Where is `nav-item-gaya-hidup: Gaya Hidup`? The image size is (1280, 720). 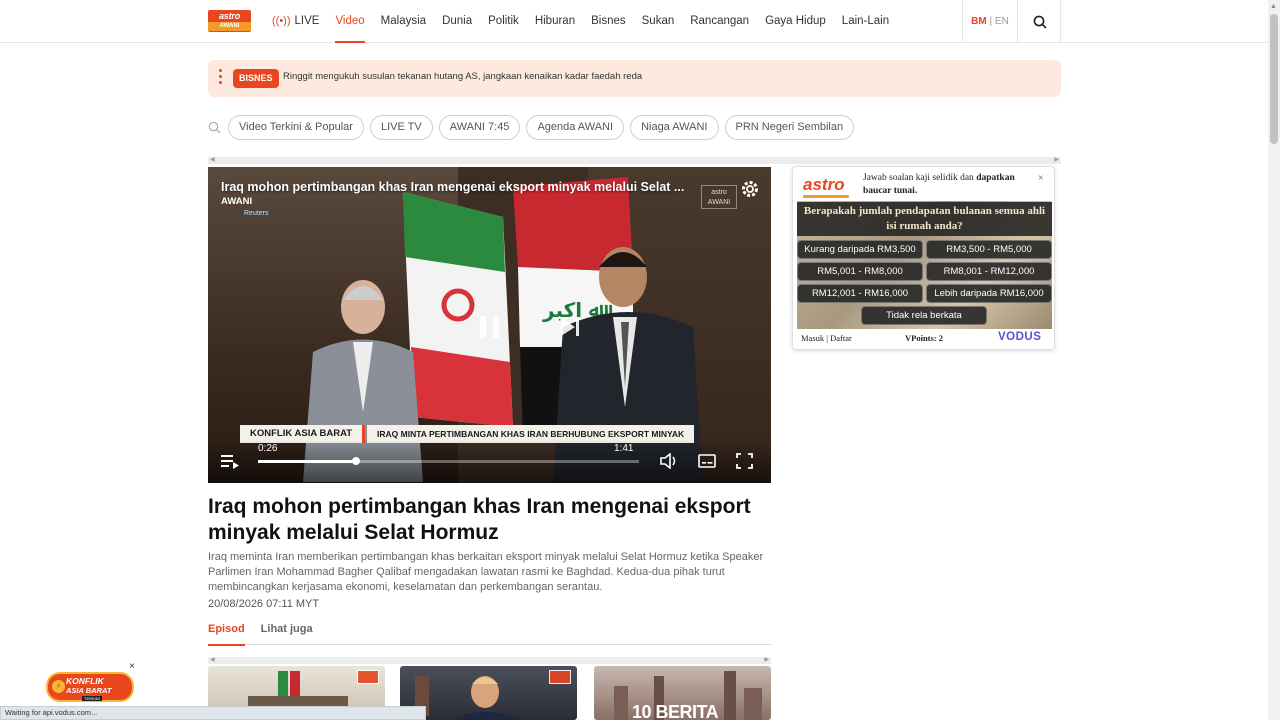 nav-item-gaya-hidup: Gaya Hidup is located at coordinates (795, 21).